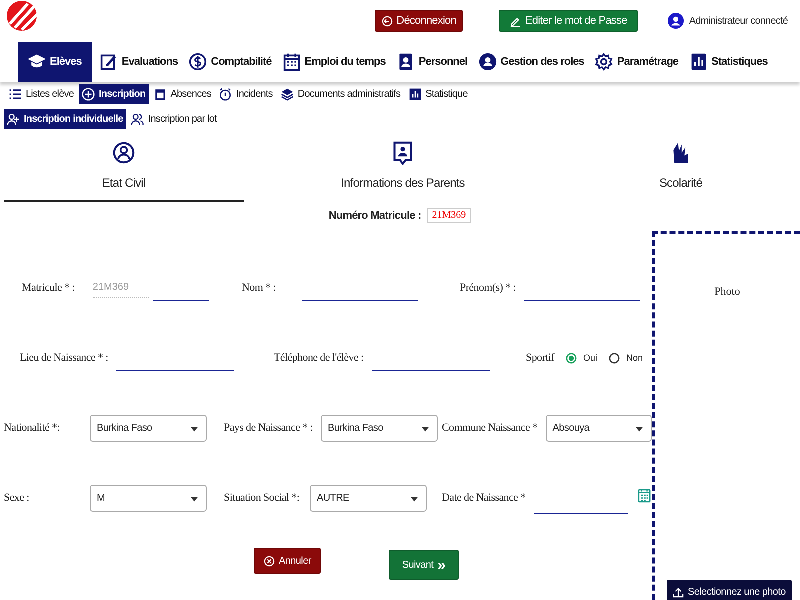 The height and width of the screenshot is (600, 800). I want to click on upload-button: Selectionnez une photo, so click(729, 590).